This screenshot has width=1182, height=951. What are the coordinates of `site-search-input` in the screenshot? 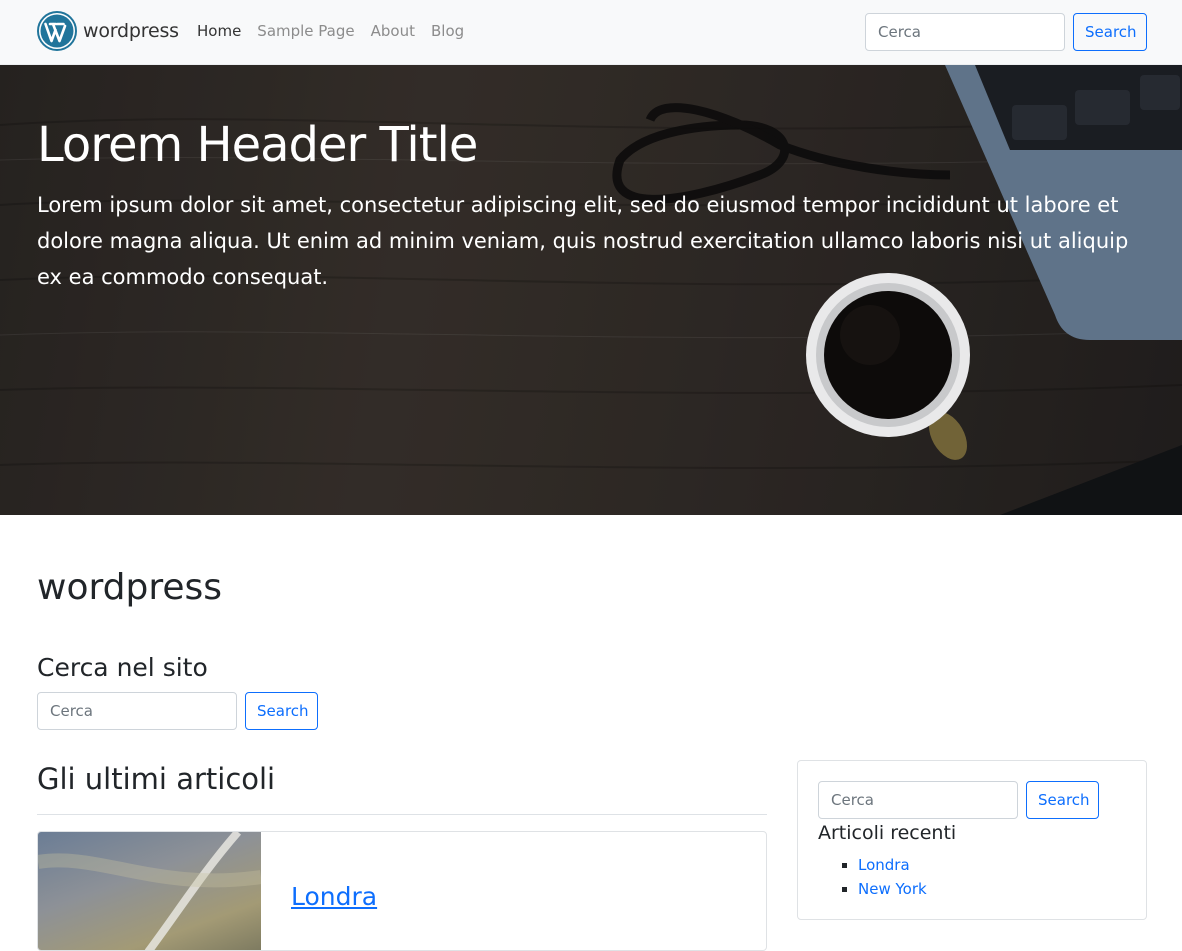 It's located at (137, 711).